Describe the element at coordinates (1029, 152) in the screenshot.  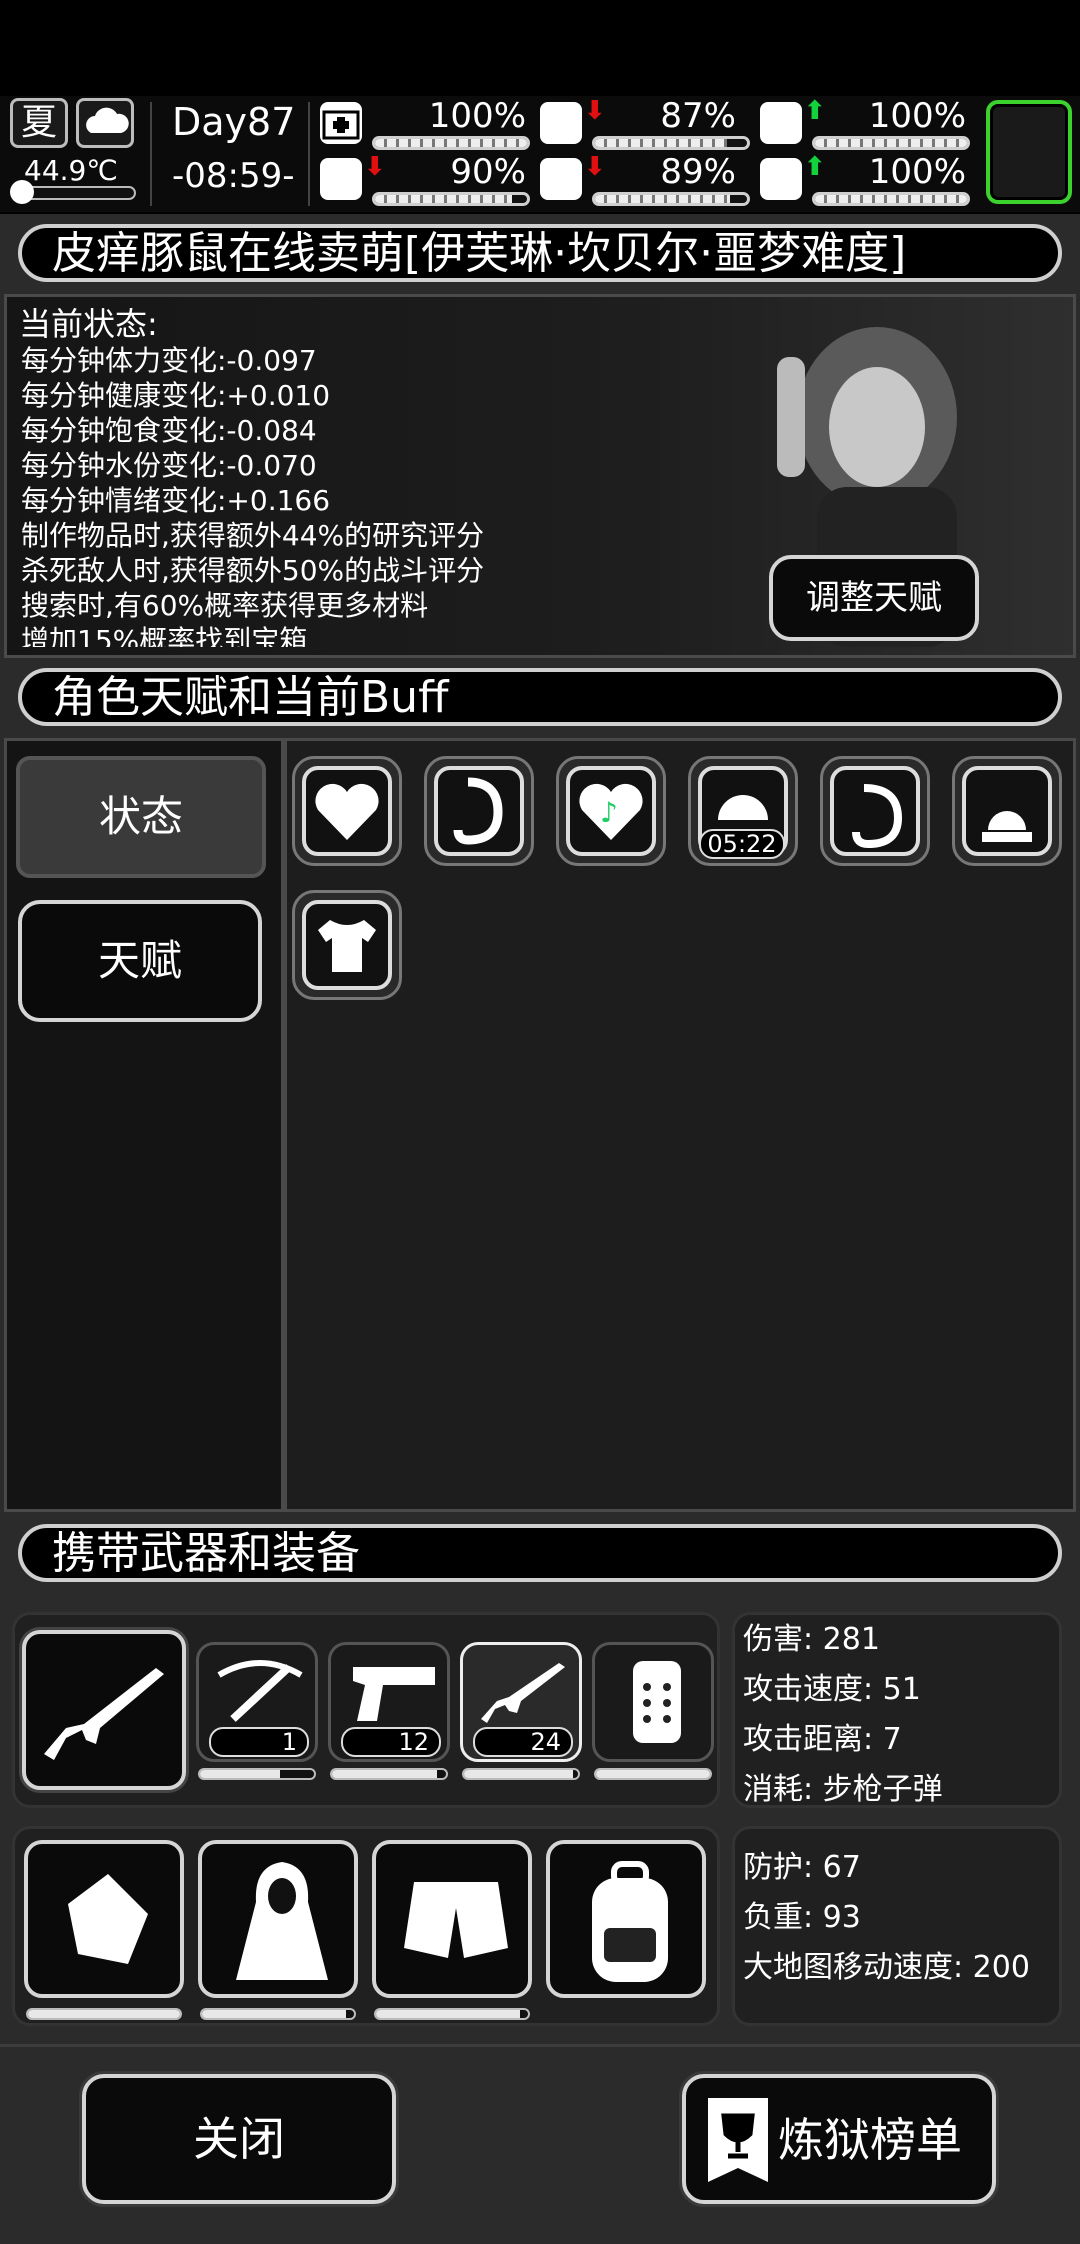
I see `quick-slot-button` at that location.